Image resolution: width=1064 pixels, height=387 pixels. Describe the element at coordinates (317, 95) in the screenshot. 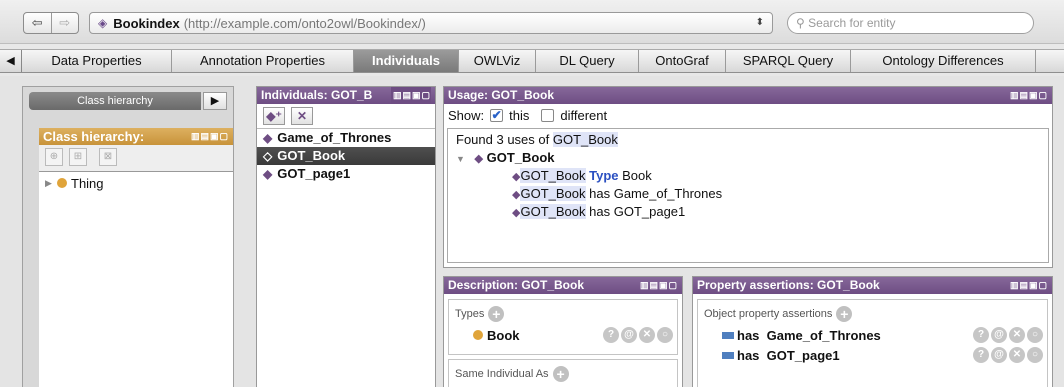

I see `individuals-title: Individuals: GOT_B` at that location.